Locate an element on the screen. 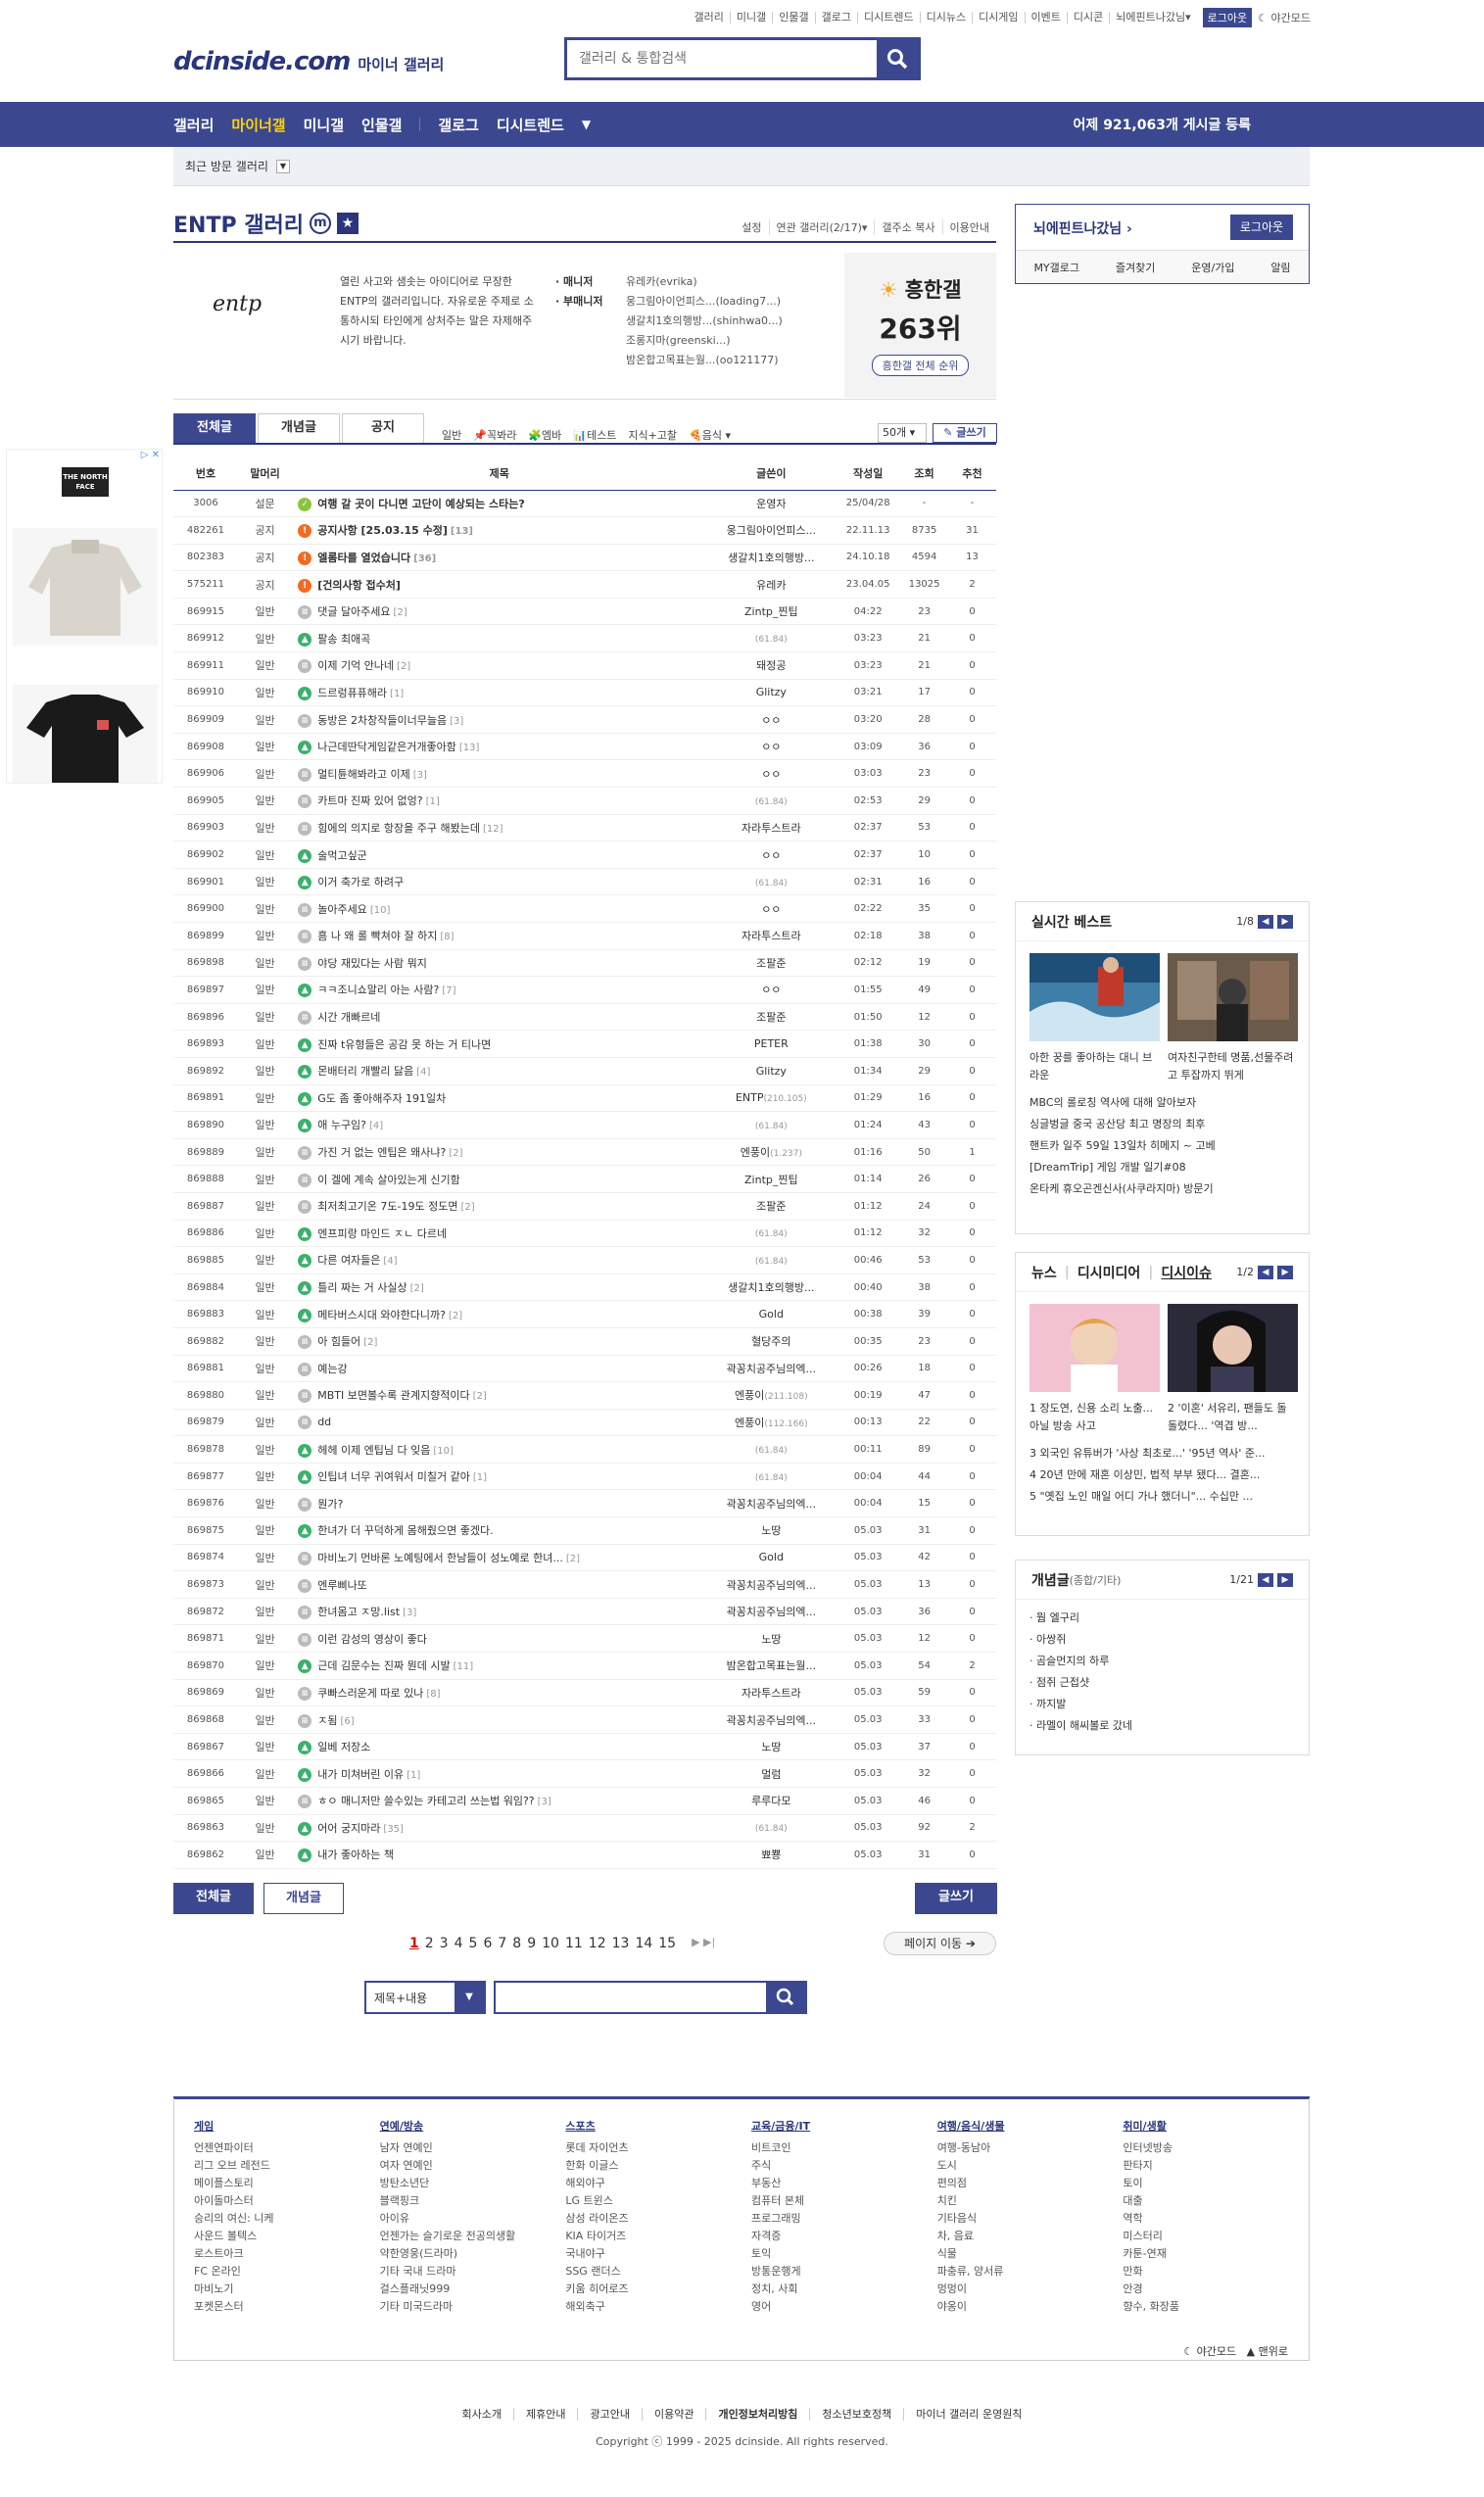 This screenshot has height=2497, width=1484. reply-count: [10] is located at coordinates (380, 910).